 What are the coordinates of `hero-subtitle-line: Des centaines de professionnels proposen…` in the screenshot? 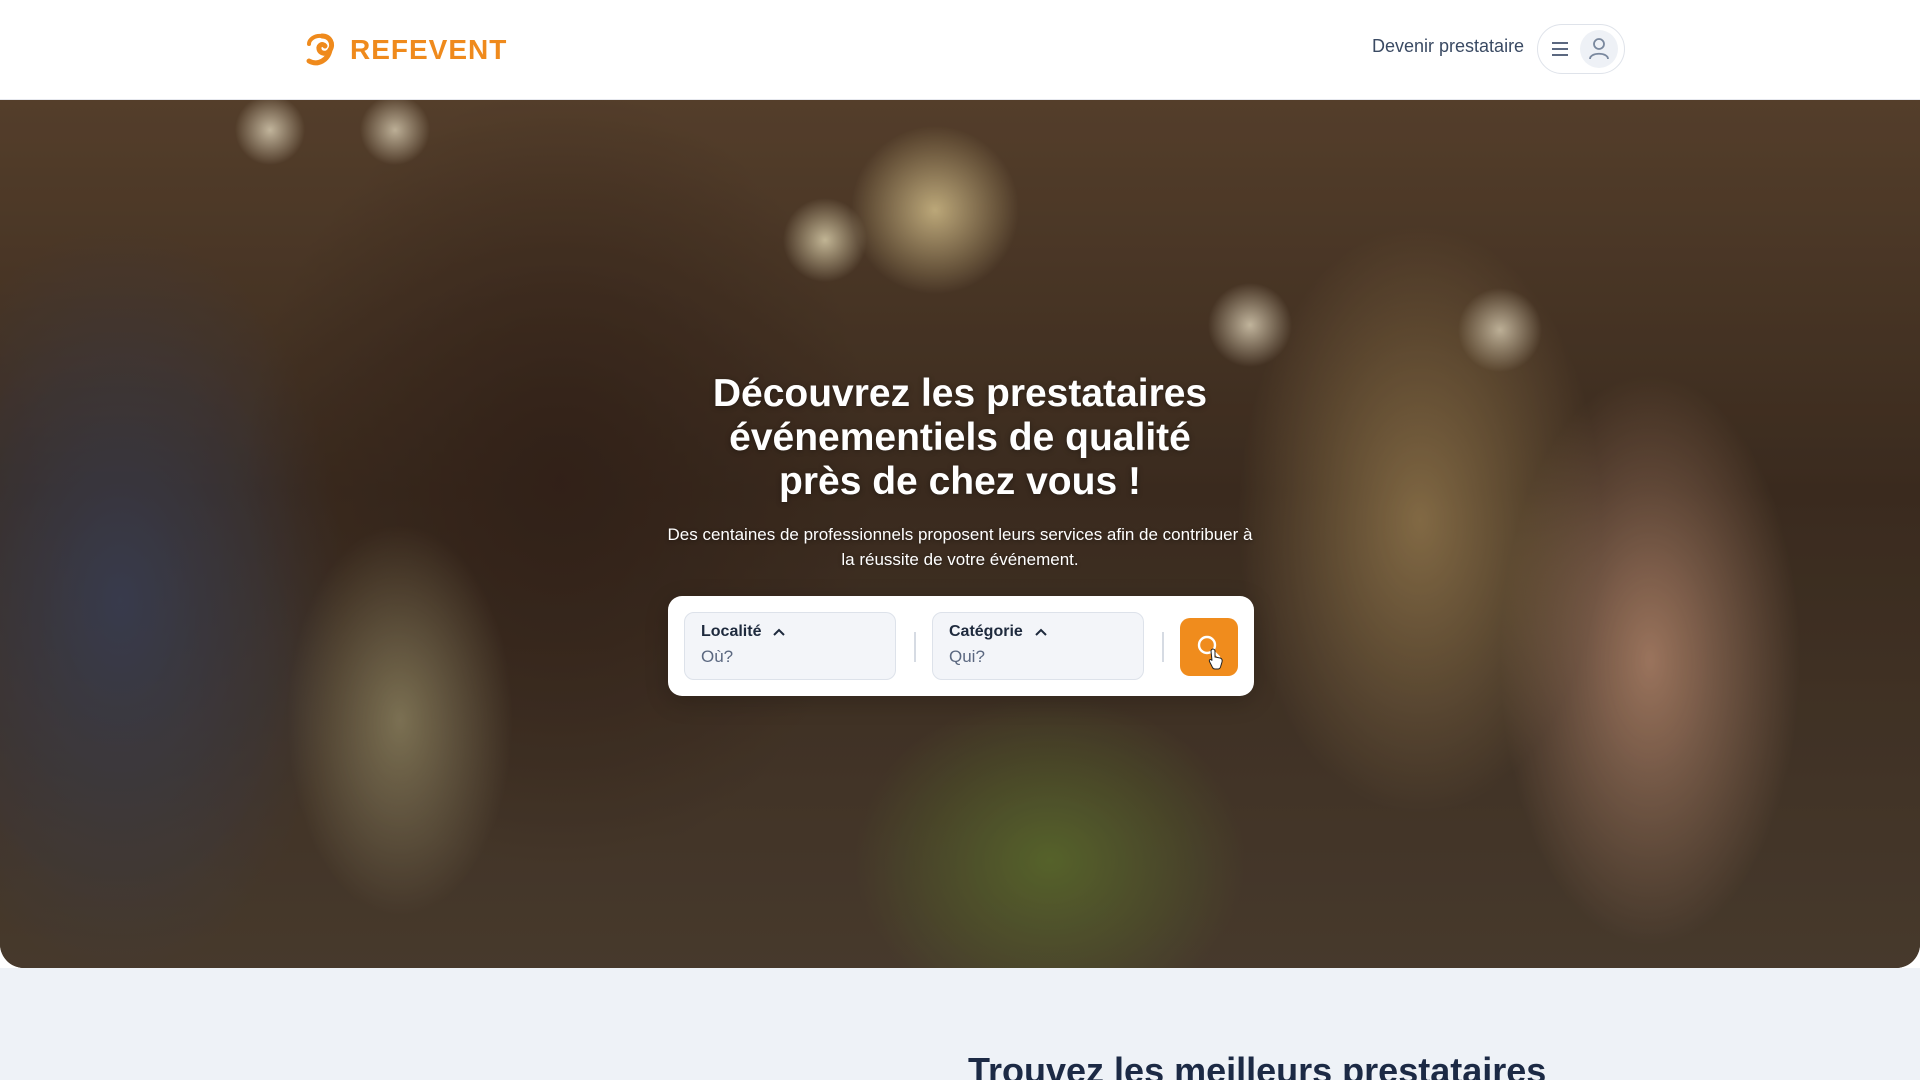 It's located at (960, 534).